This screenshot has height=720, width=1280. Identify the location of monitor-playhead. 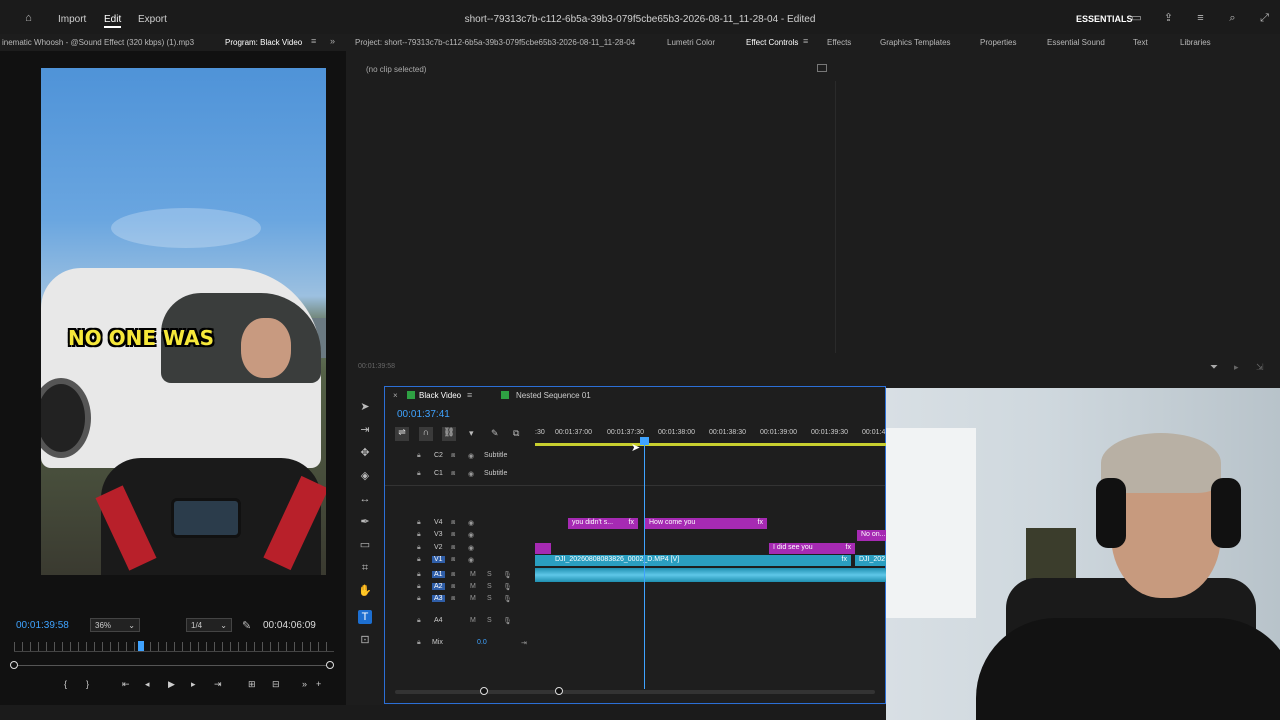
(141, 646).